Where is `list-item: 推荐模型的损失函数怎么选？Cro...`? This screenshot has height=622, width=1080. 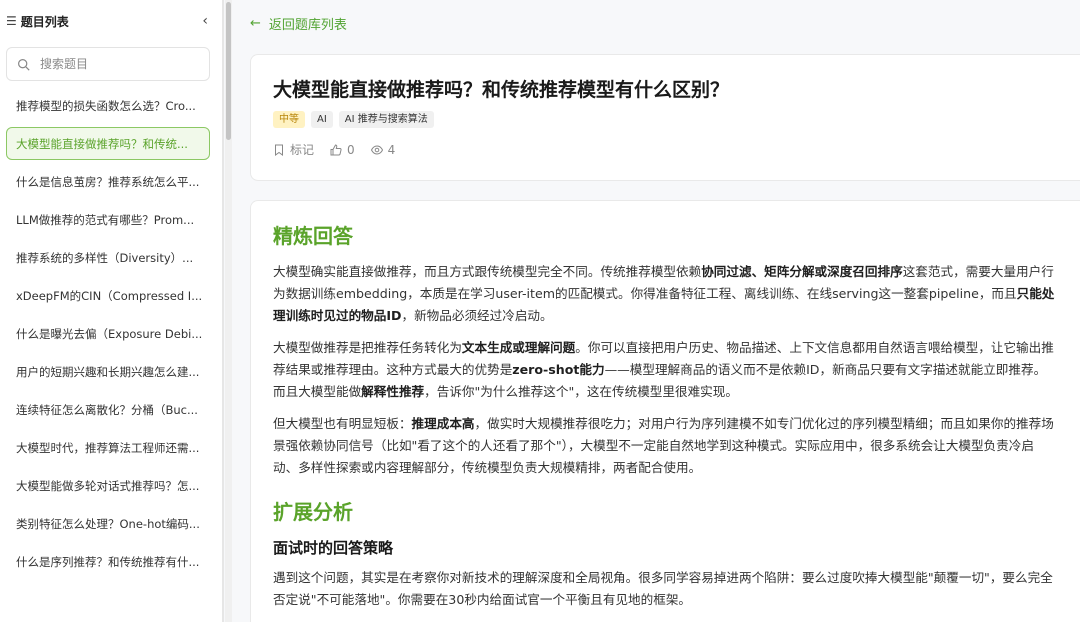
list-item: 推荐模型的损失函数怎么选？Cro... is located at coordinates (108, 105).